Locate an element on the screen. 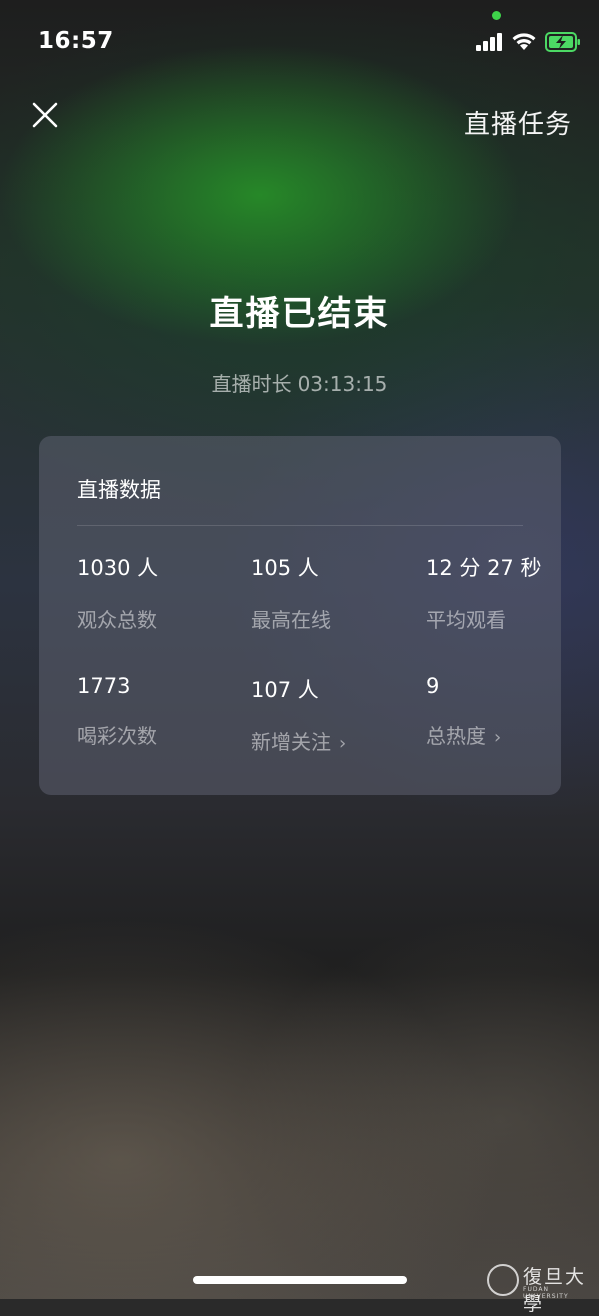 The width and height of the screenshot is (599, 1316). card-title: 直播数据 is located at coordinates (119, 490).